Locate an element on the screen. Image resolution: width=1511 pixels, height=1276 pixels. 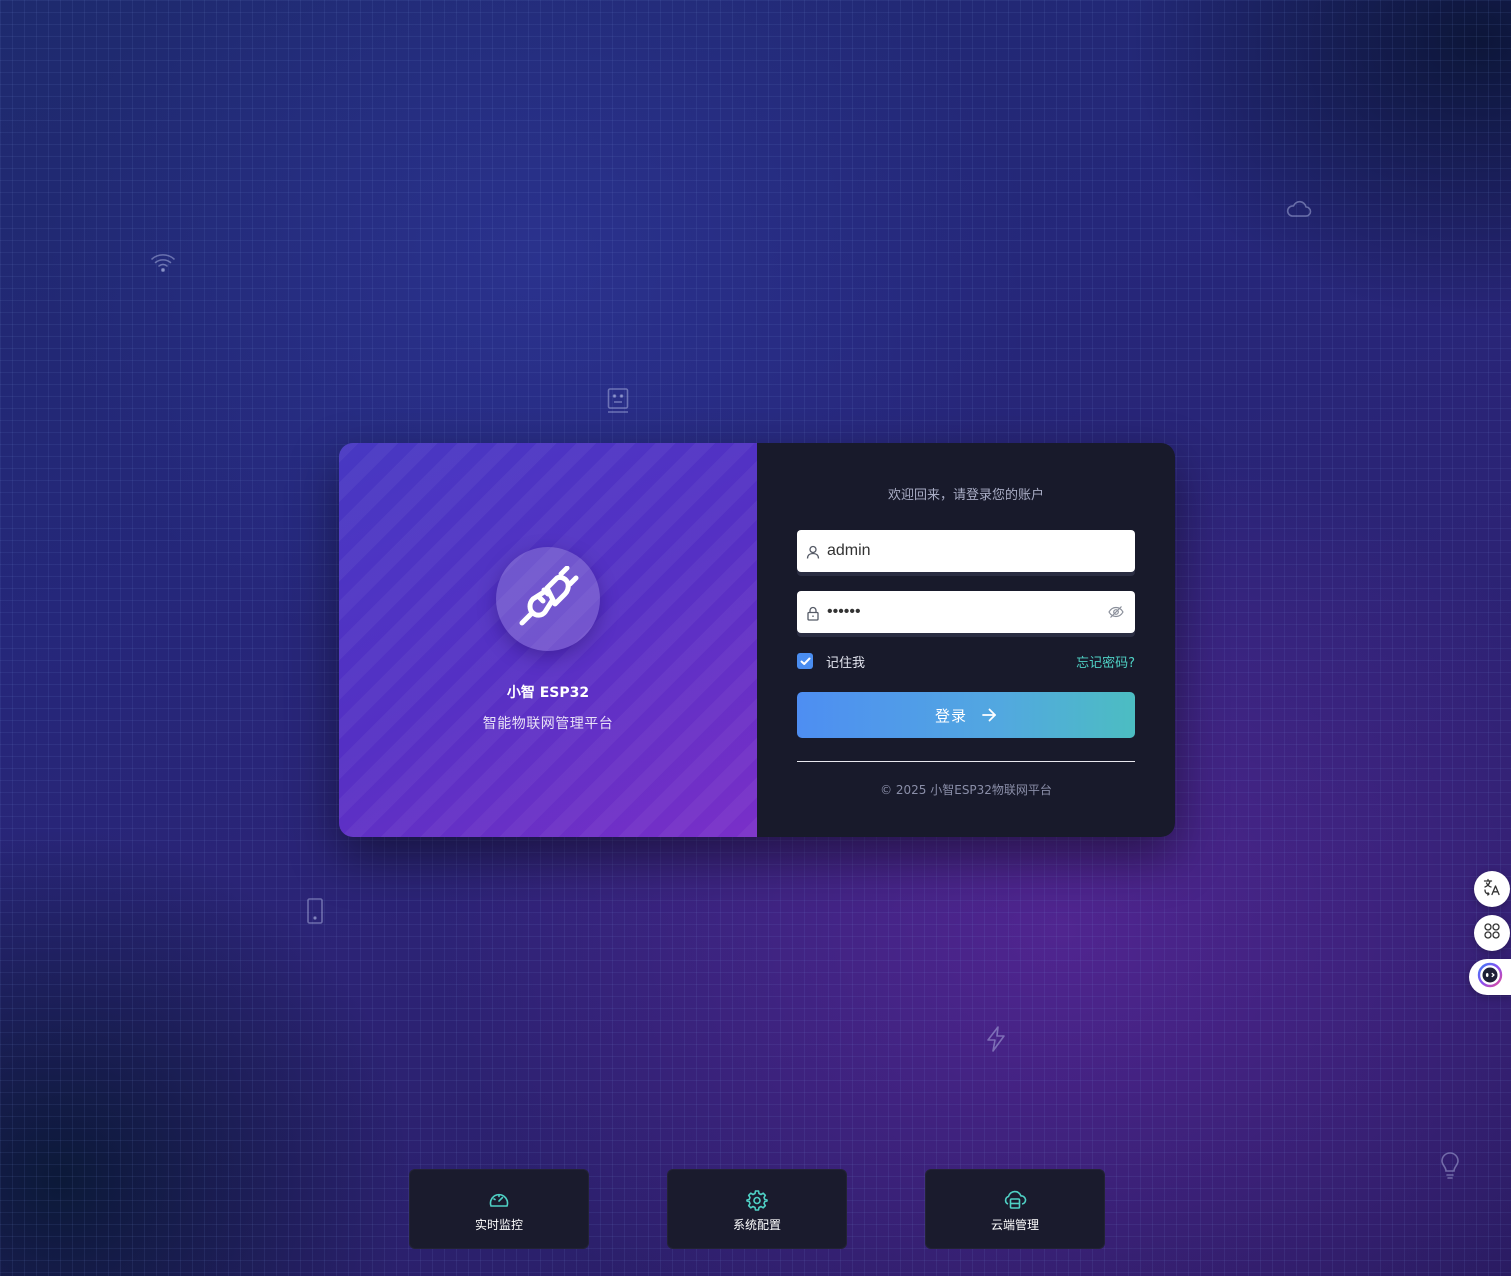
cloud-server-icon is located at coordinates (1015, 1200).